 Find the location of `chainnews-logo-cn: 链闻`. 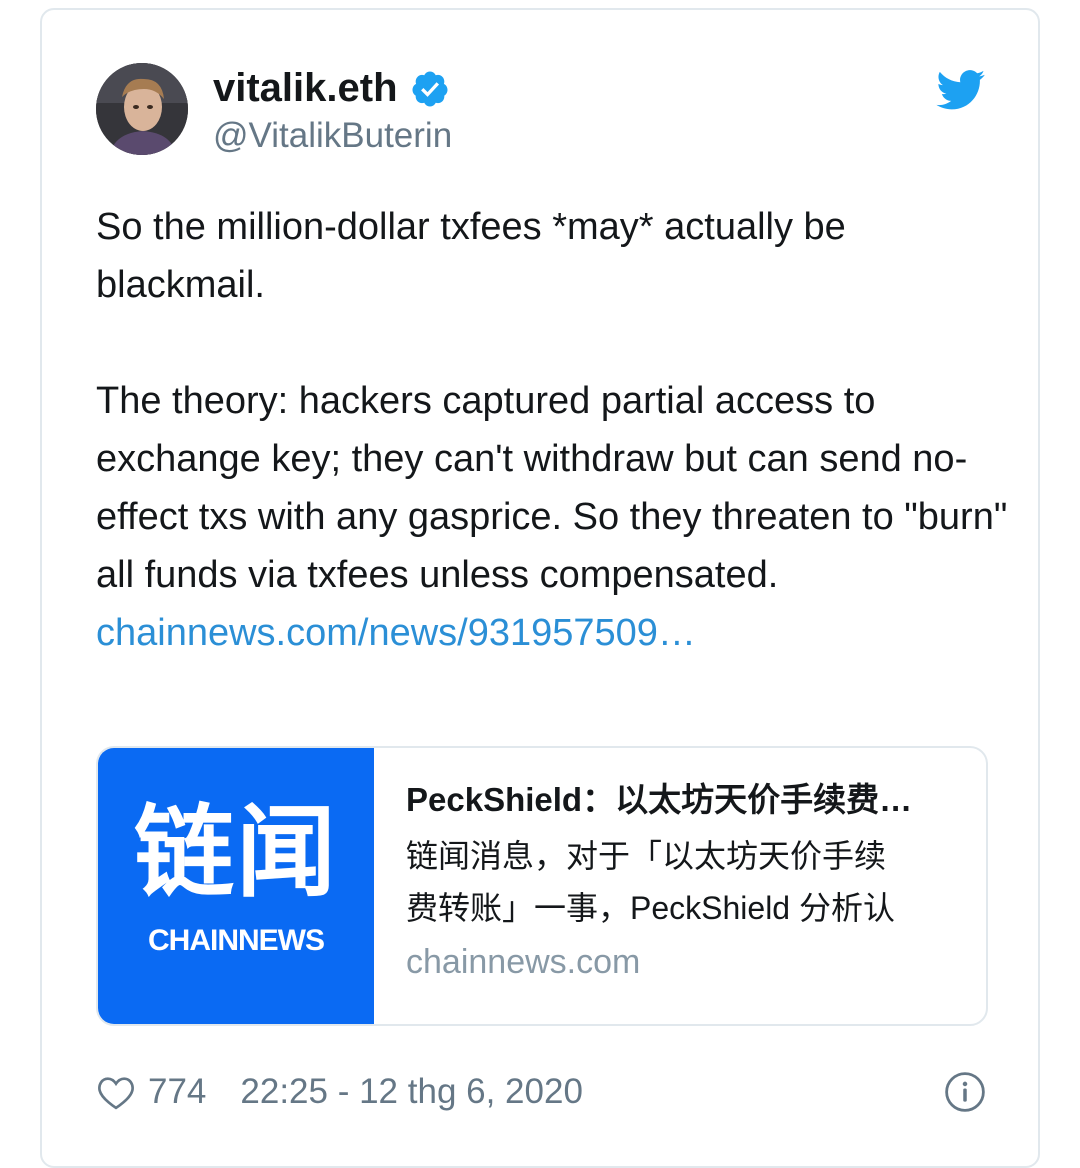

chainnews-logo-cn: 链闻 is located at coordinates (236, 852).